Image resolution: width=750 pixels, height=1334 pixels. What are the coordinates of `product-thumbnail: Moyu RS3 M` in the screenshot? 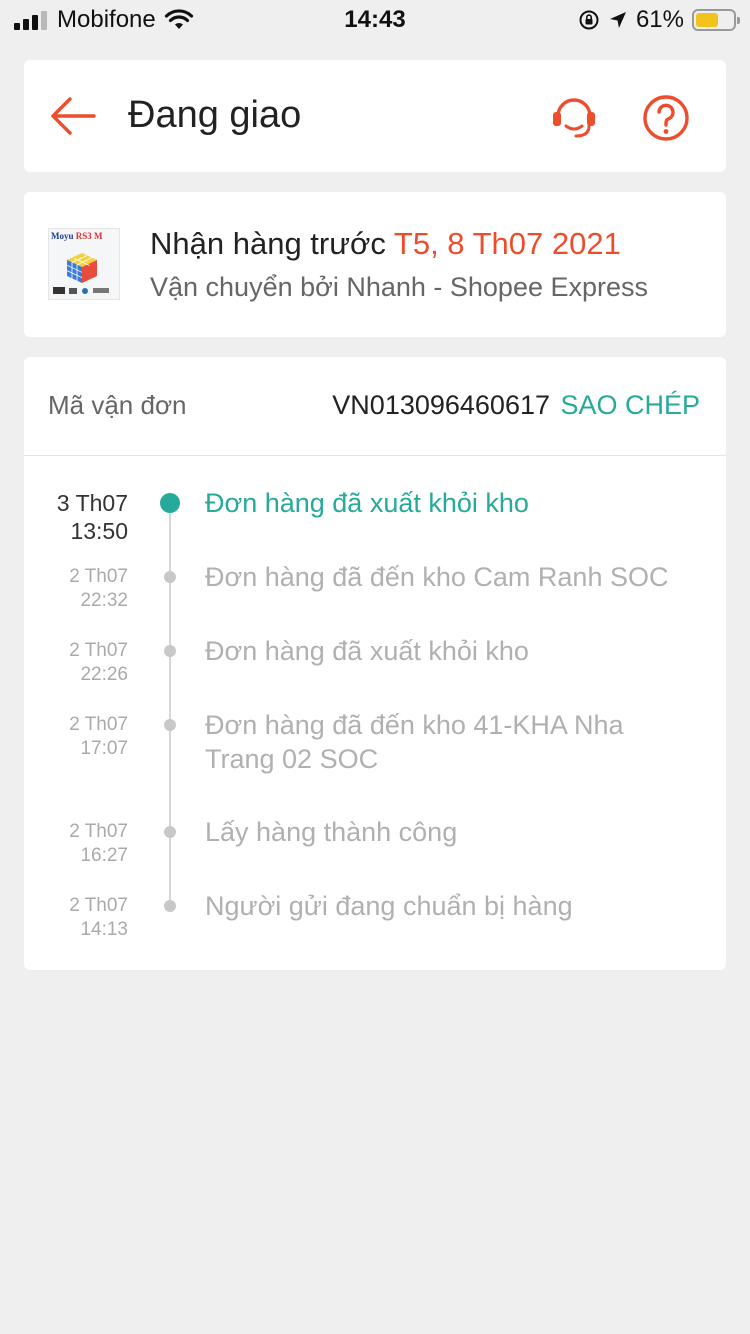 It's located at (84, 264).